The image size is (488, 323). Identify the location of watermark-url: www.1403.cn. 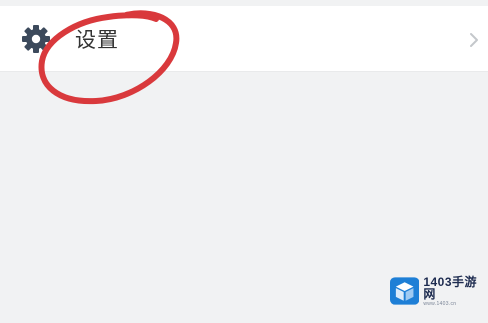
(440, 303).